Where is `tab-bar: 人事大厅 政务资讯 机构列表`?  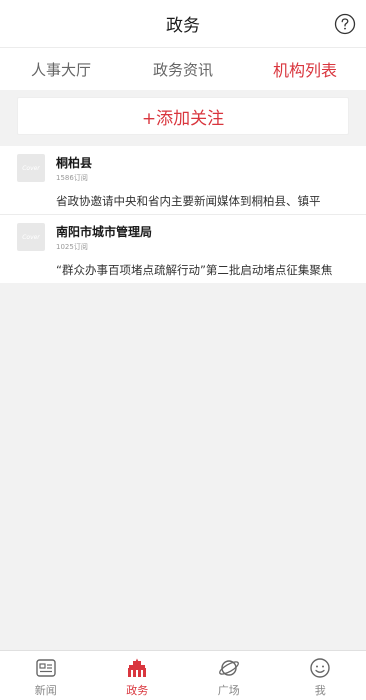
tab-bar: 人事大厅 政务资讯 机构列表 is located at coordinates (183, 69).